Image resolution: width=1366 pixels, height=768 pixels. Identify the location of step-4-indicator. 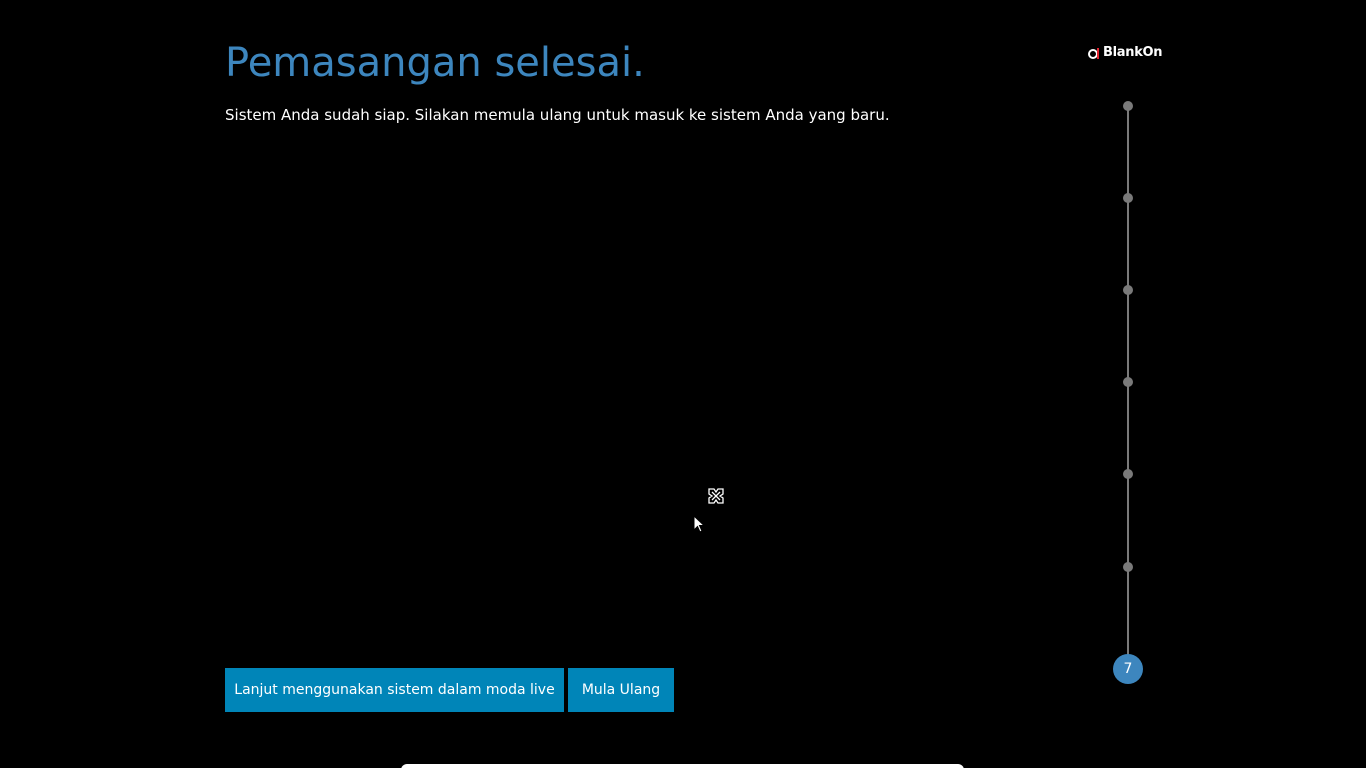
(1128, 382).